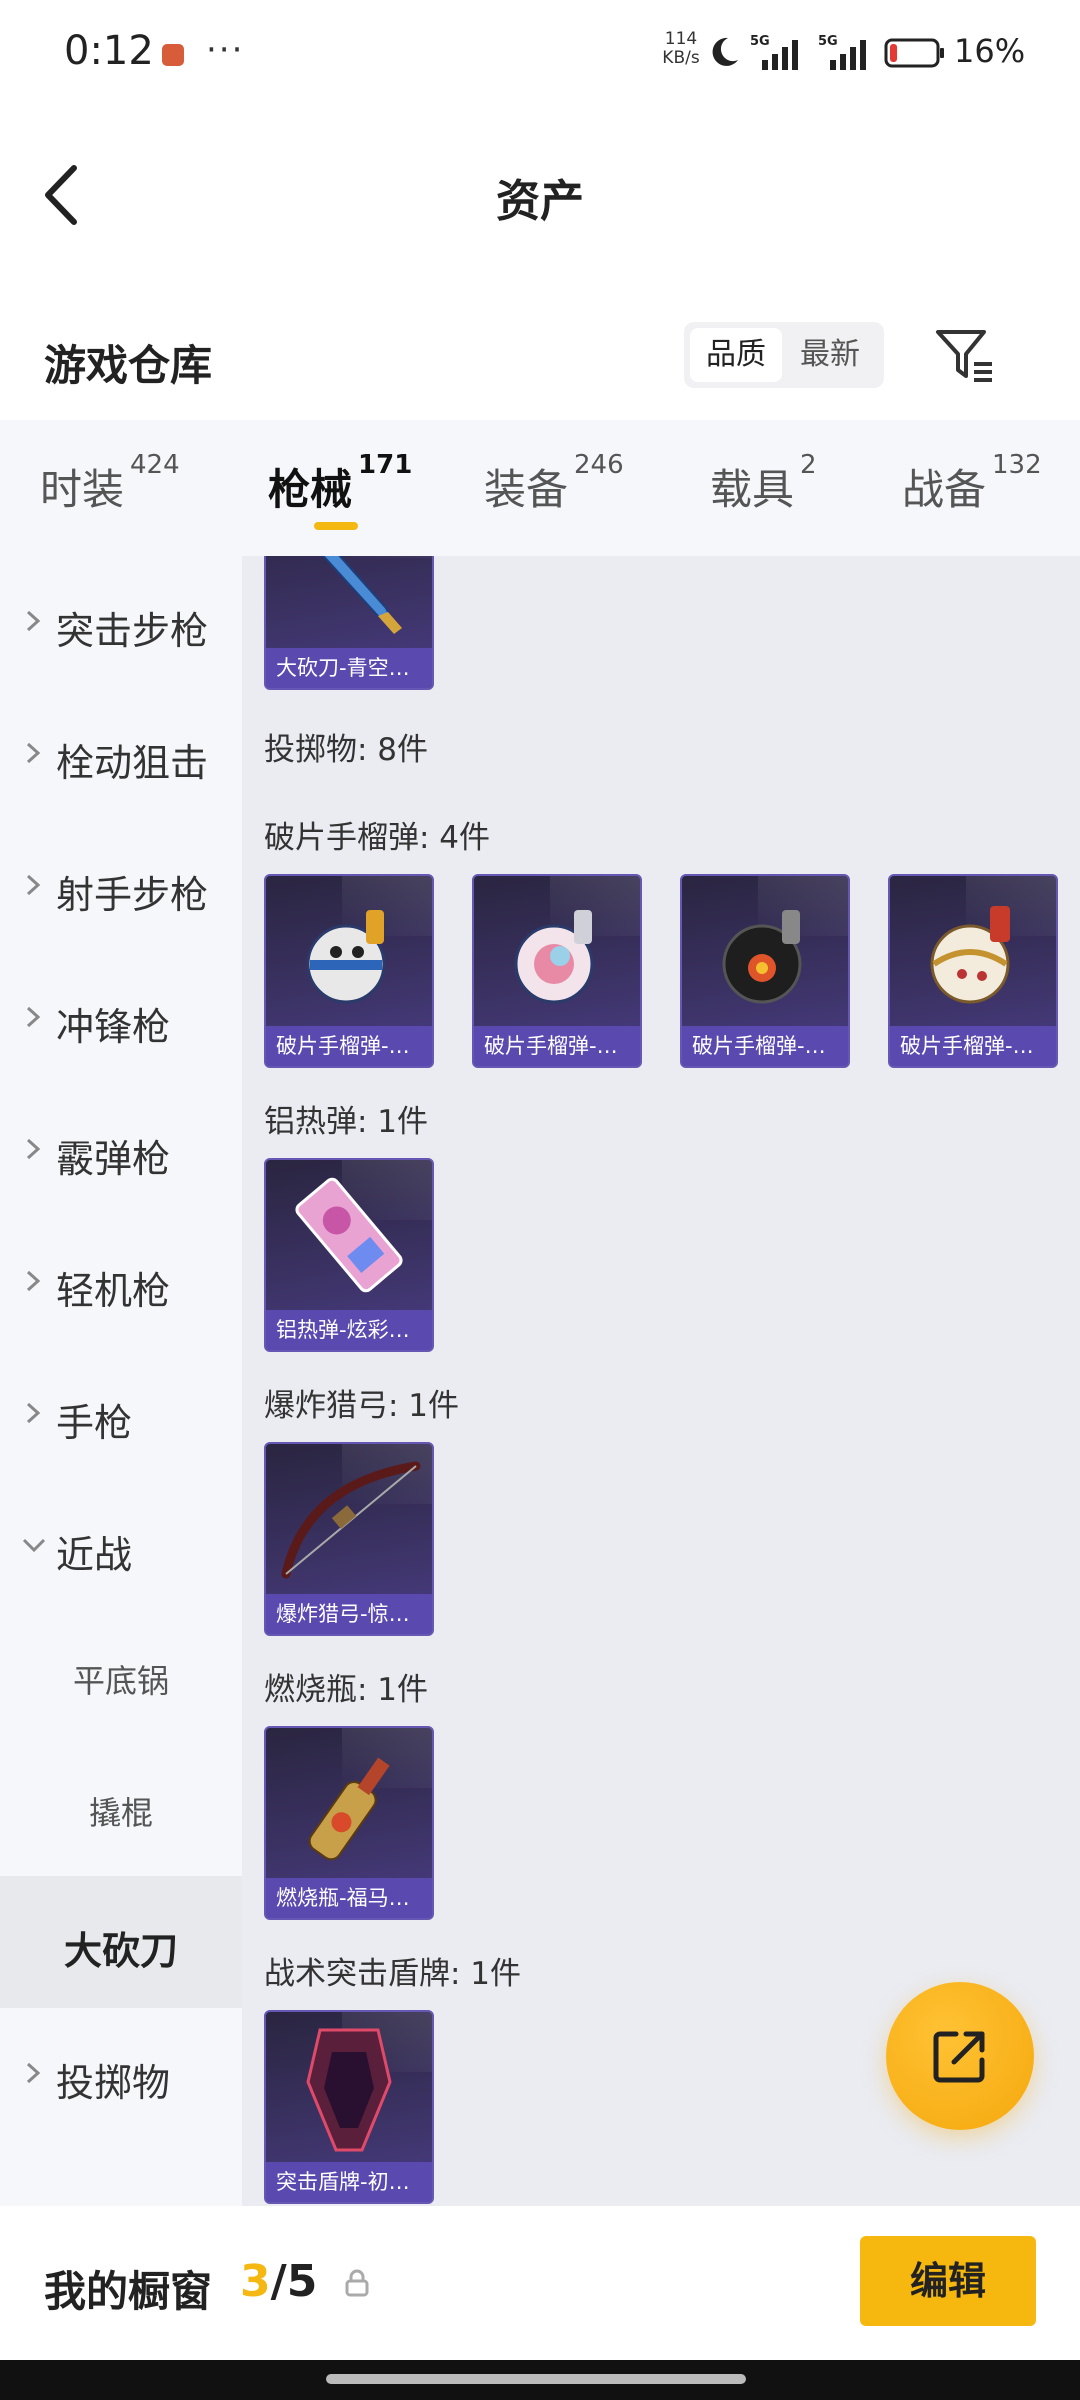 The image size is (1080, 2400). Describe the element at coordinates (362, 595) in the screenshot. I see `machete-image` at that location.